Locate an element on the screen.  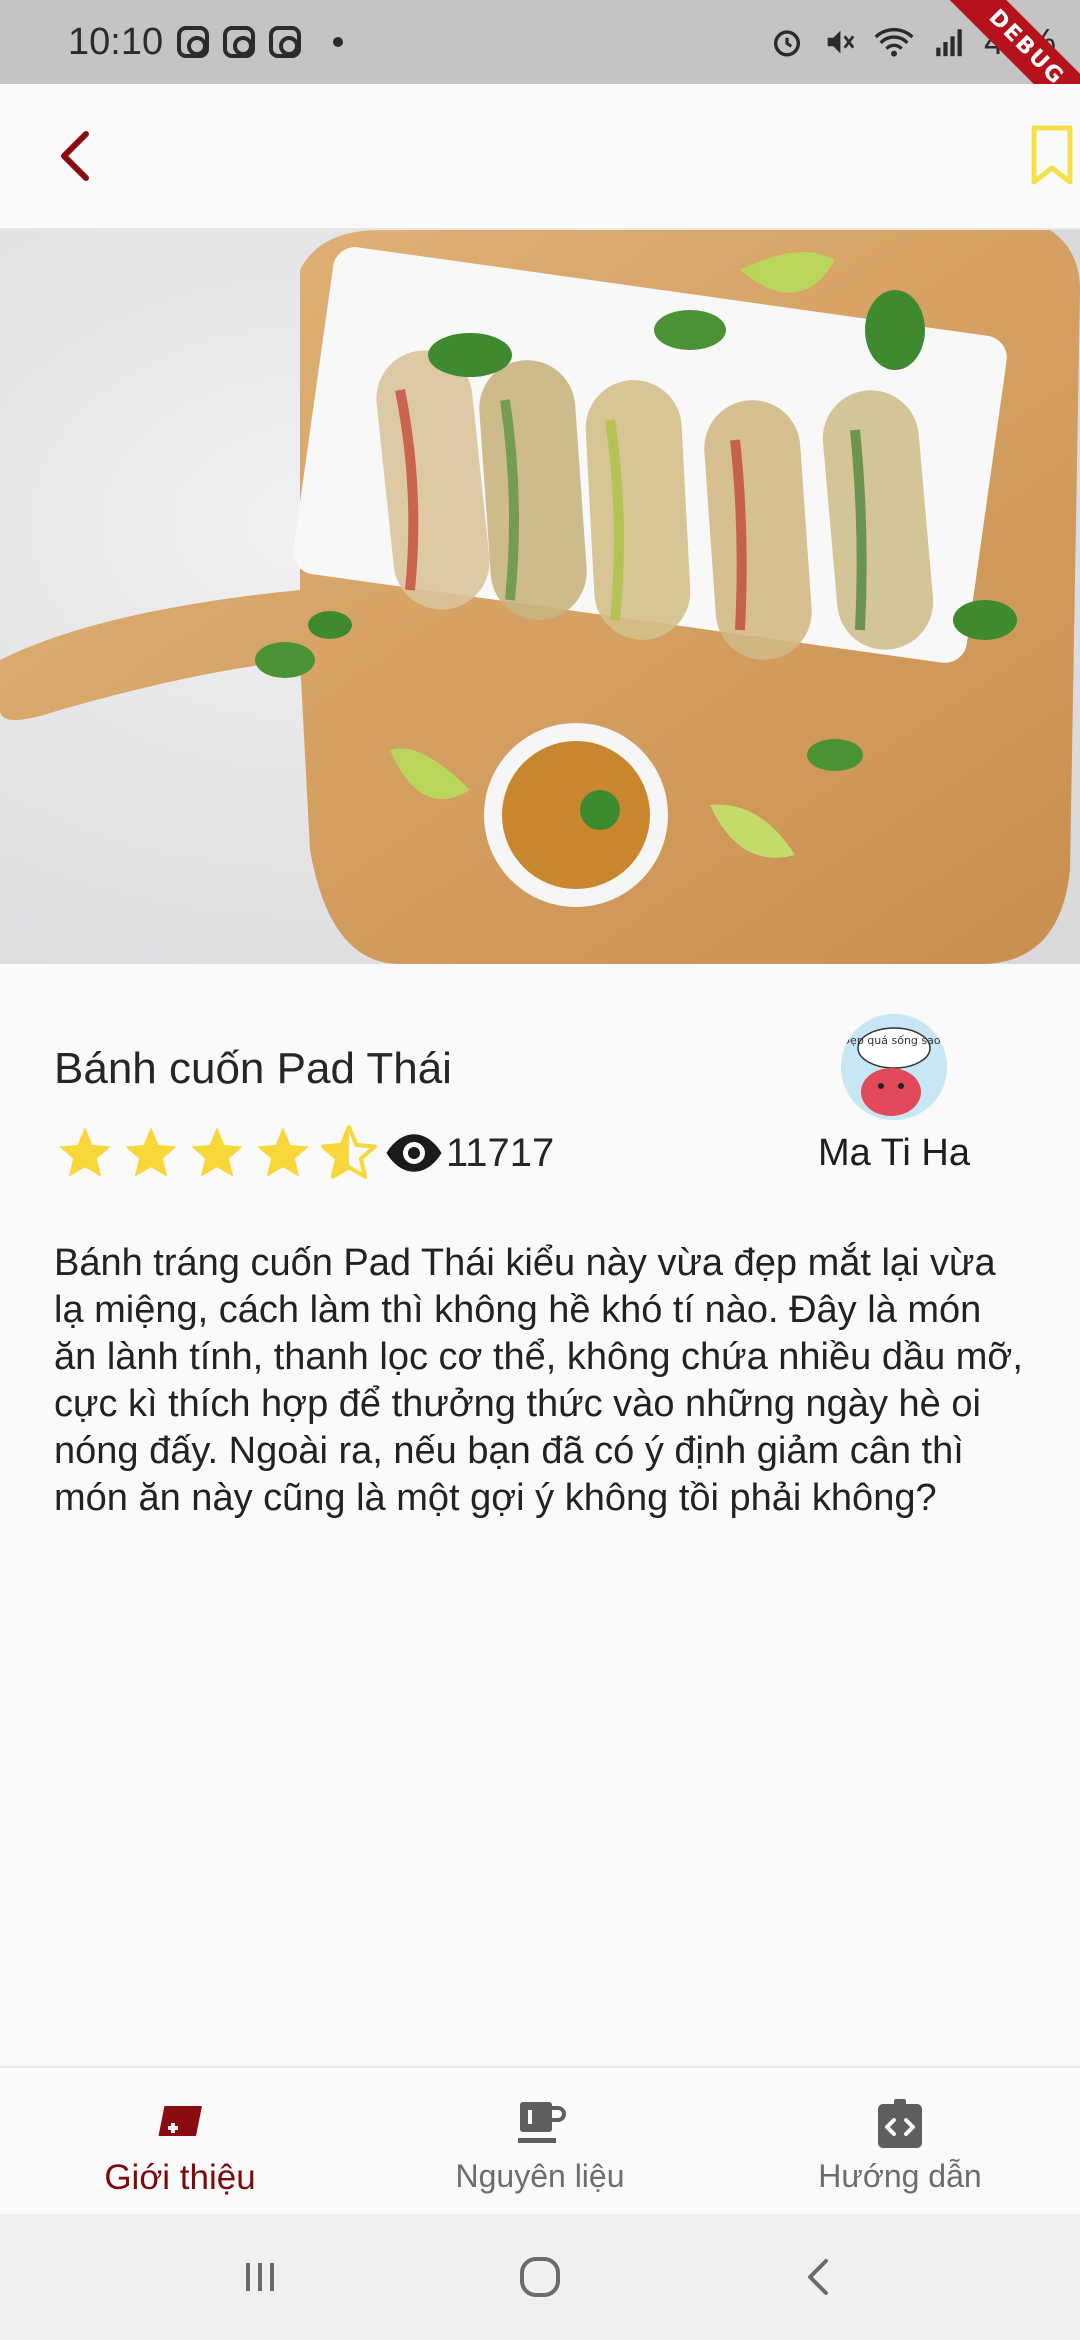
system-navigation-bar is located at coordinates (540, 2277).